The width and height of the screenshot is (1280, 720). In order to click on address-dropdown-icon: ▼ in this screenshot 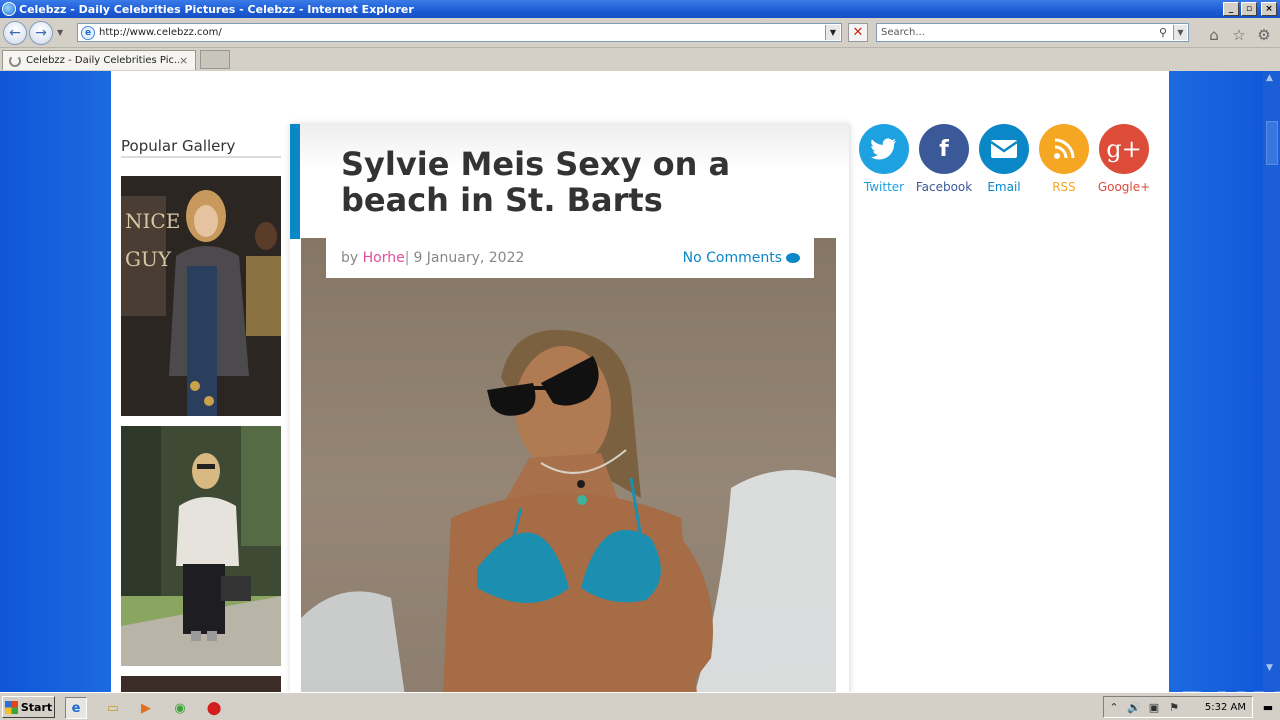, I will do `click(832, 32)`.